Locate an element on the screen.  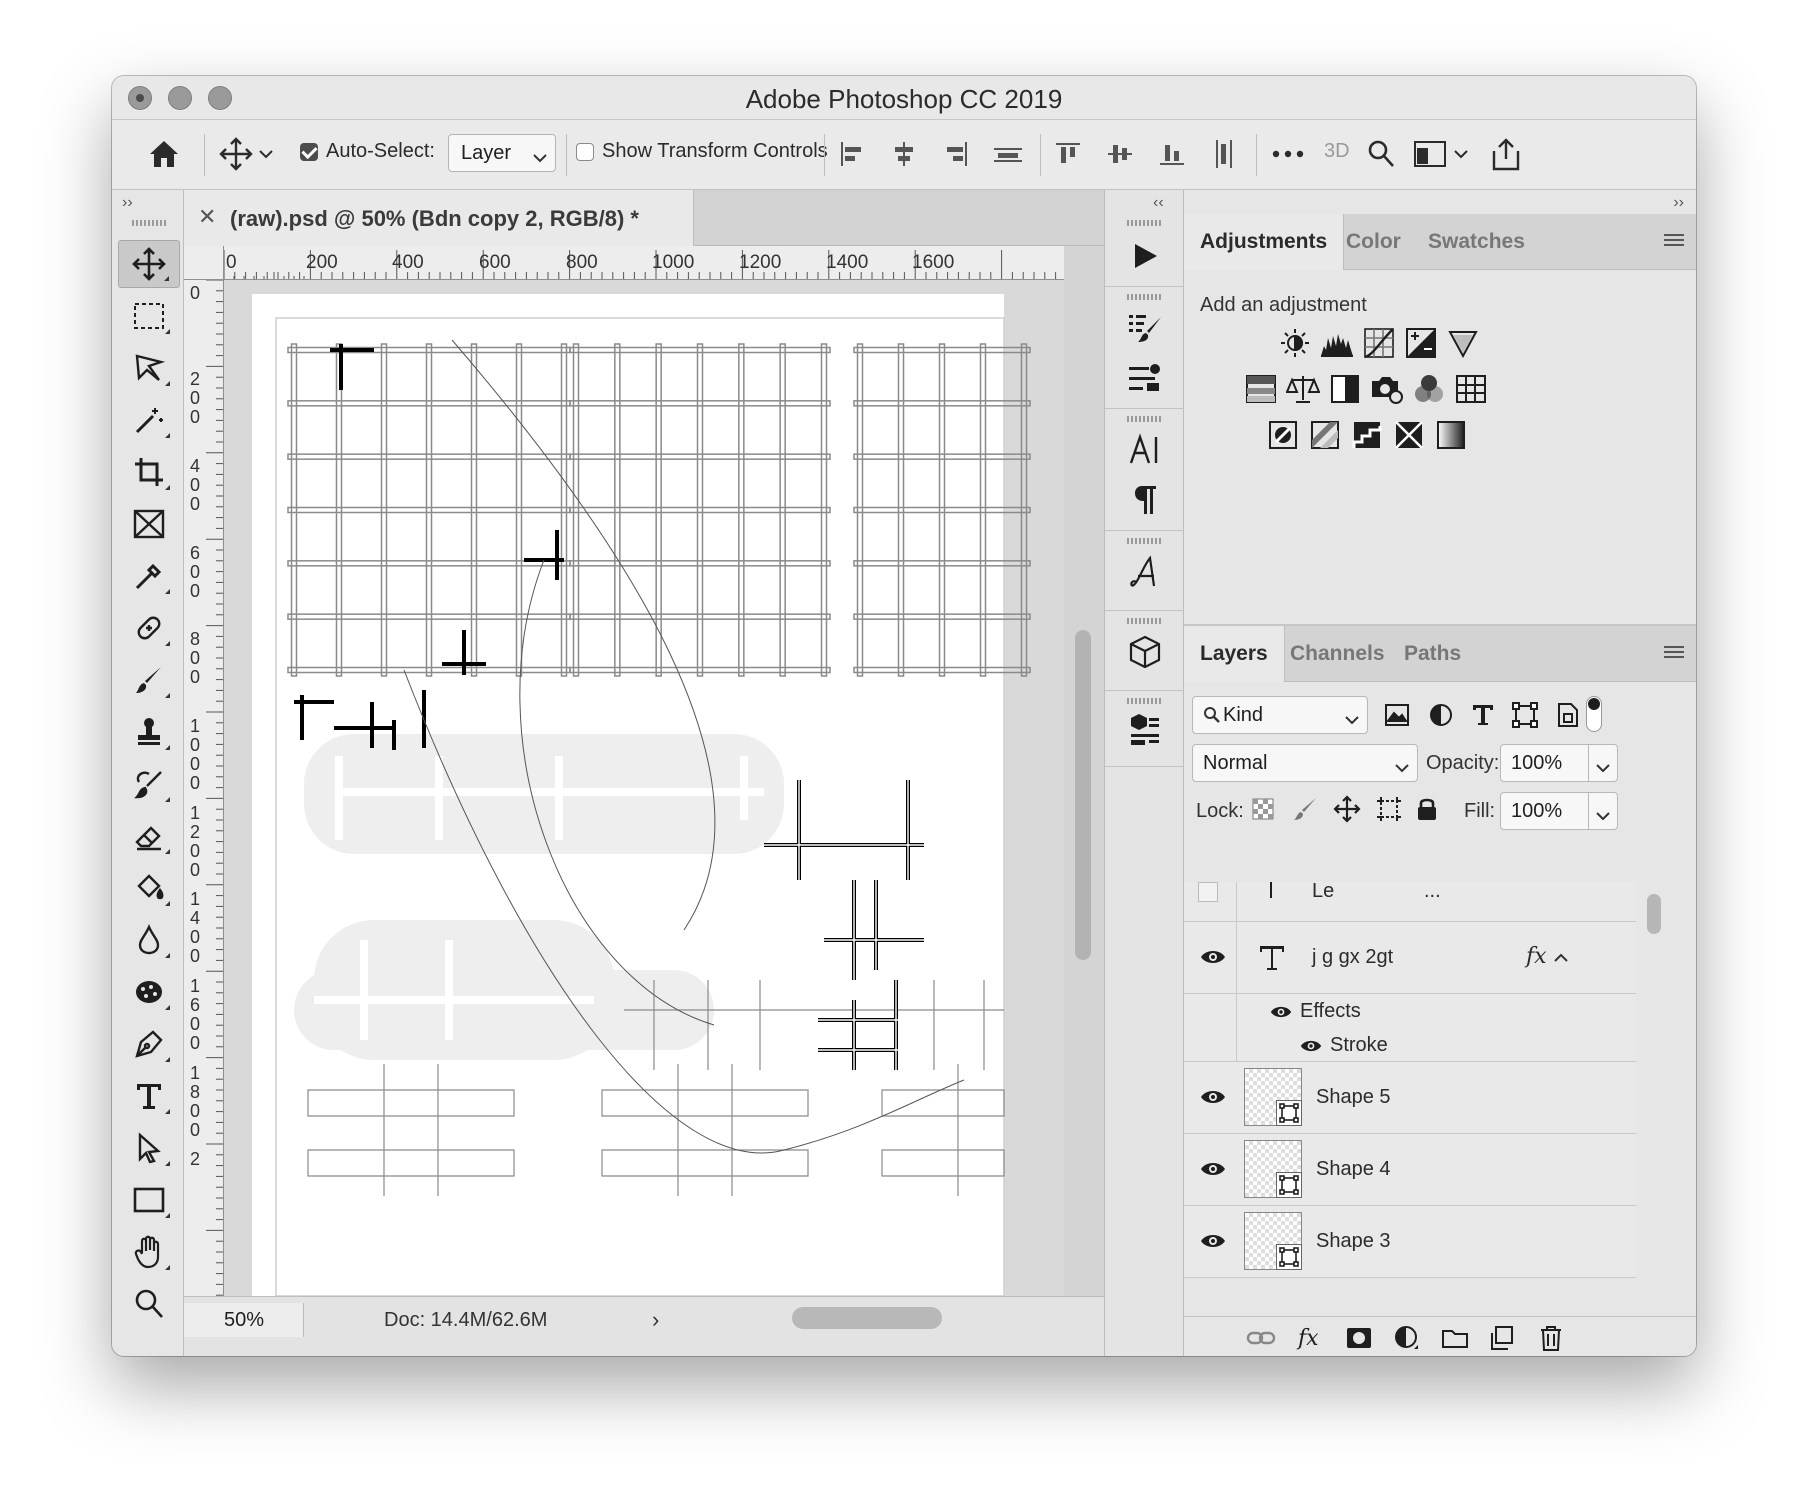
layer-row: Shape 3 is located at coordinates (1410, 1242).